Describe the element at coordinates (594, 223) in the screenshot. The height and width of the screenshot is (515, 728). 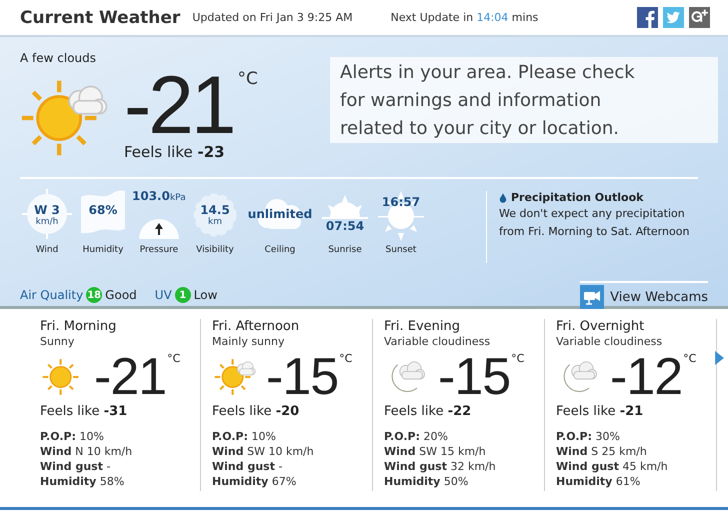
I see `precipitation-text: We don't expect any precipitation from Fri. Morning to Sat. Afternoon` at that location.